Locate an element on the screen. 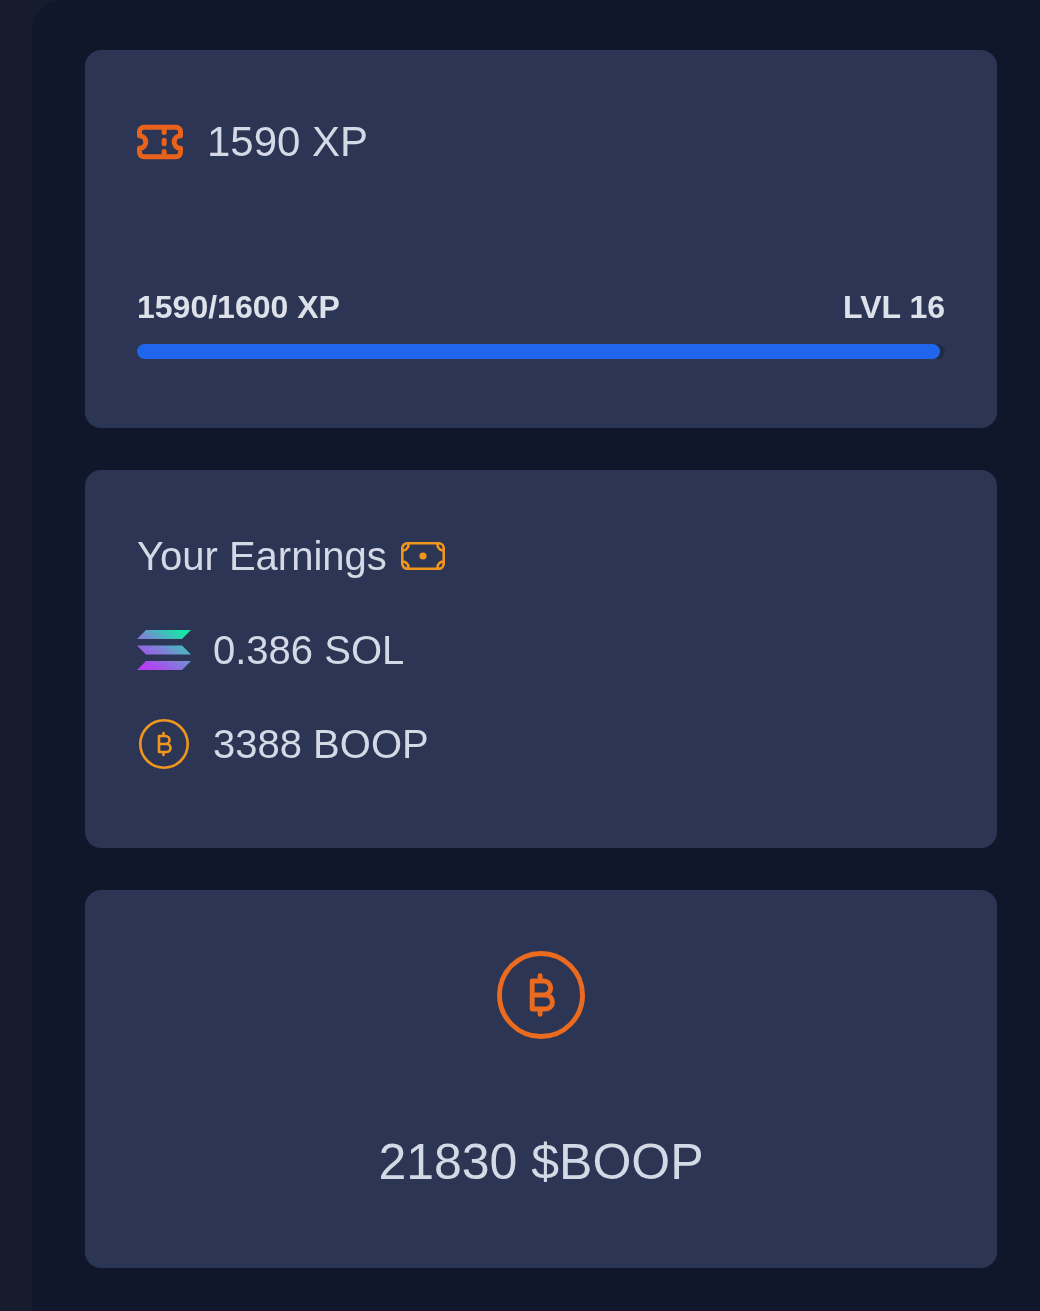 This screenshot has width=1040, height=1311. solana-logo-icon is located at coordinates (164, 650).